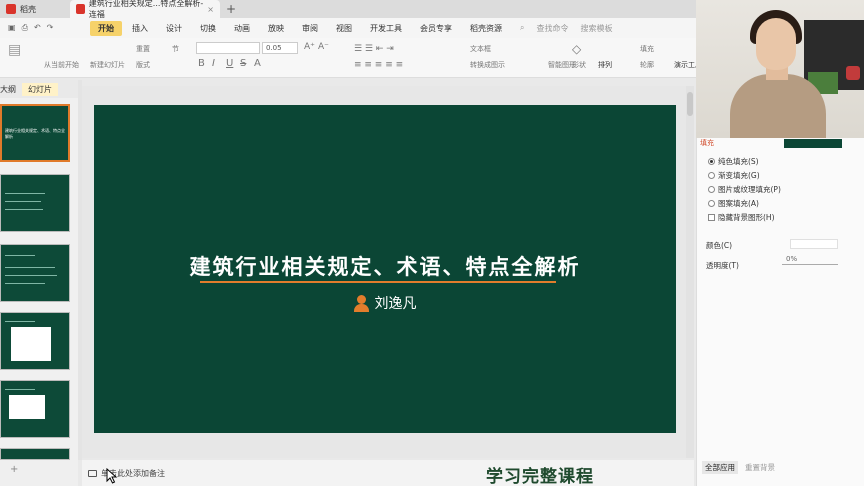 The height and width of the screenshot is (486, 864). What do you see at coordinates (210, 9) in the screenshot?
I see `tab-close-icon: ×` at bounding box center [210, 9].